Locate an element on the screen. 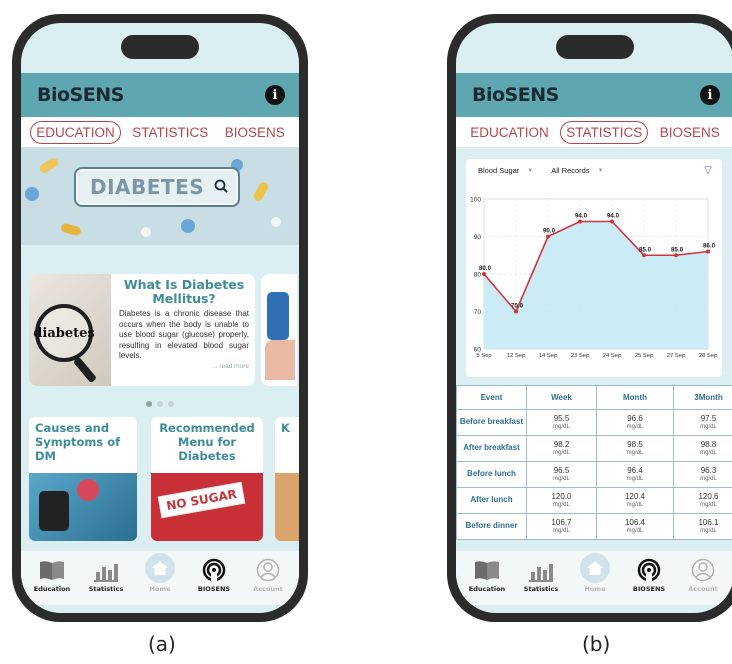 The image size is (732, 664). cell-value: 98.8 is located at coordinates (708, 445).